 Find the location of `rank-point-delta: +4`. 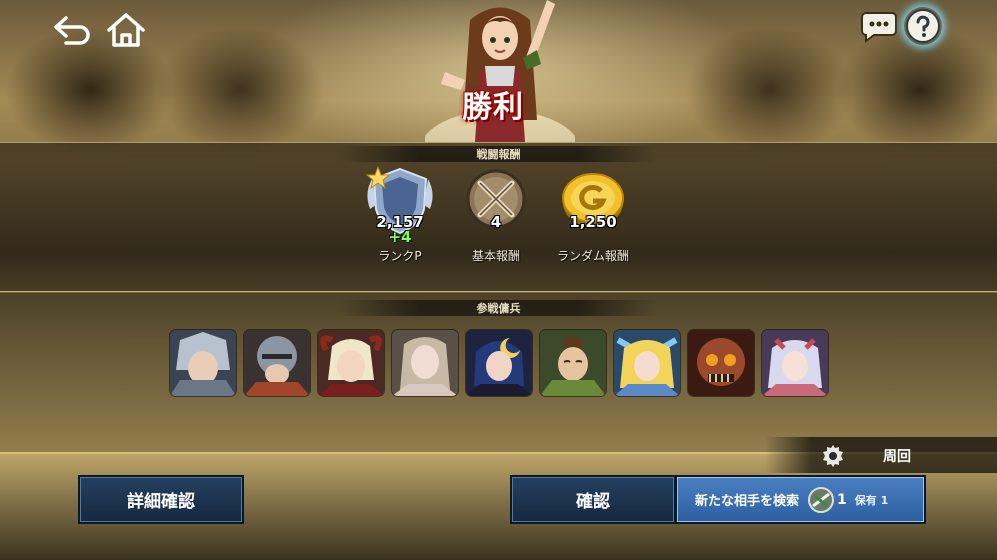

rank-point-delta: +4 is located at coordinates (400, 237).